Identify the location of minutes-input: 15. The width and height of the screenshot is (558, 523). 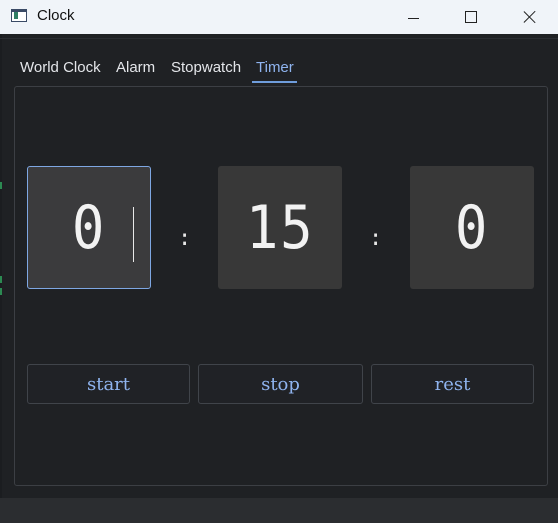
(280, 227).